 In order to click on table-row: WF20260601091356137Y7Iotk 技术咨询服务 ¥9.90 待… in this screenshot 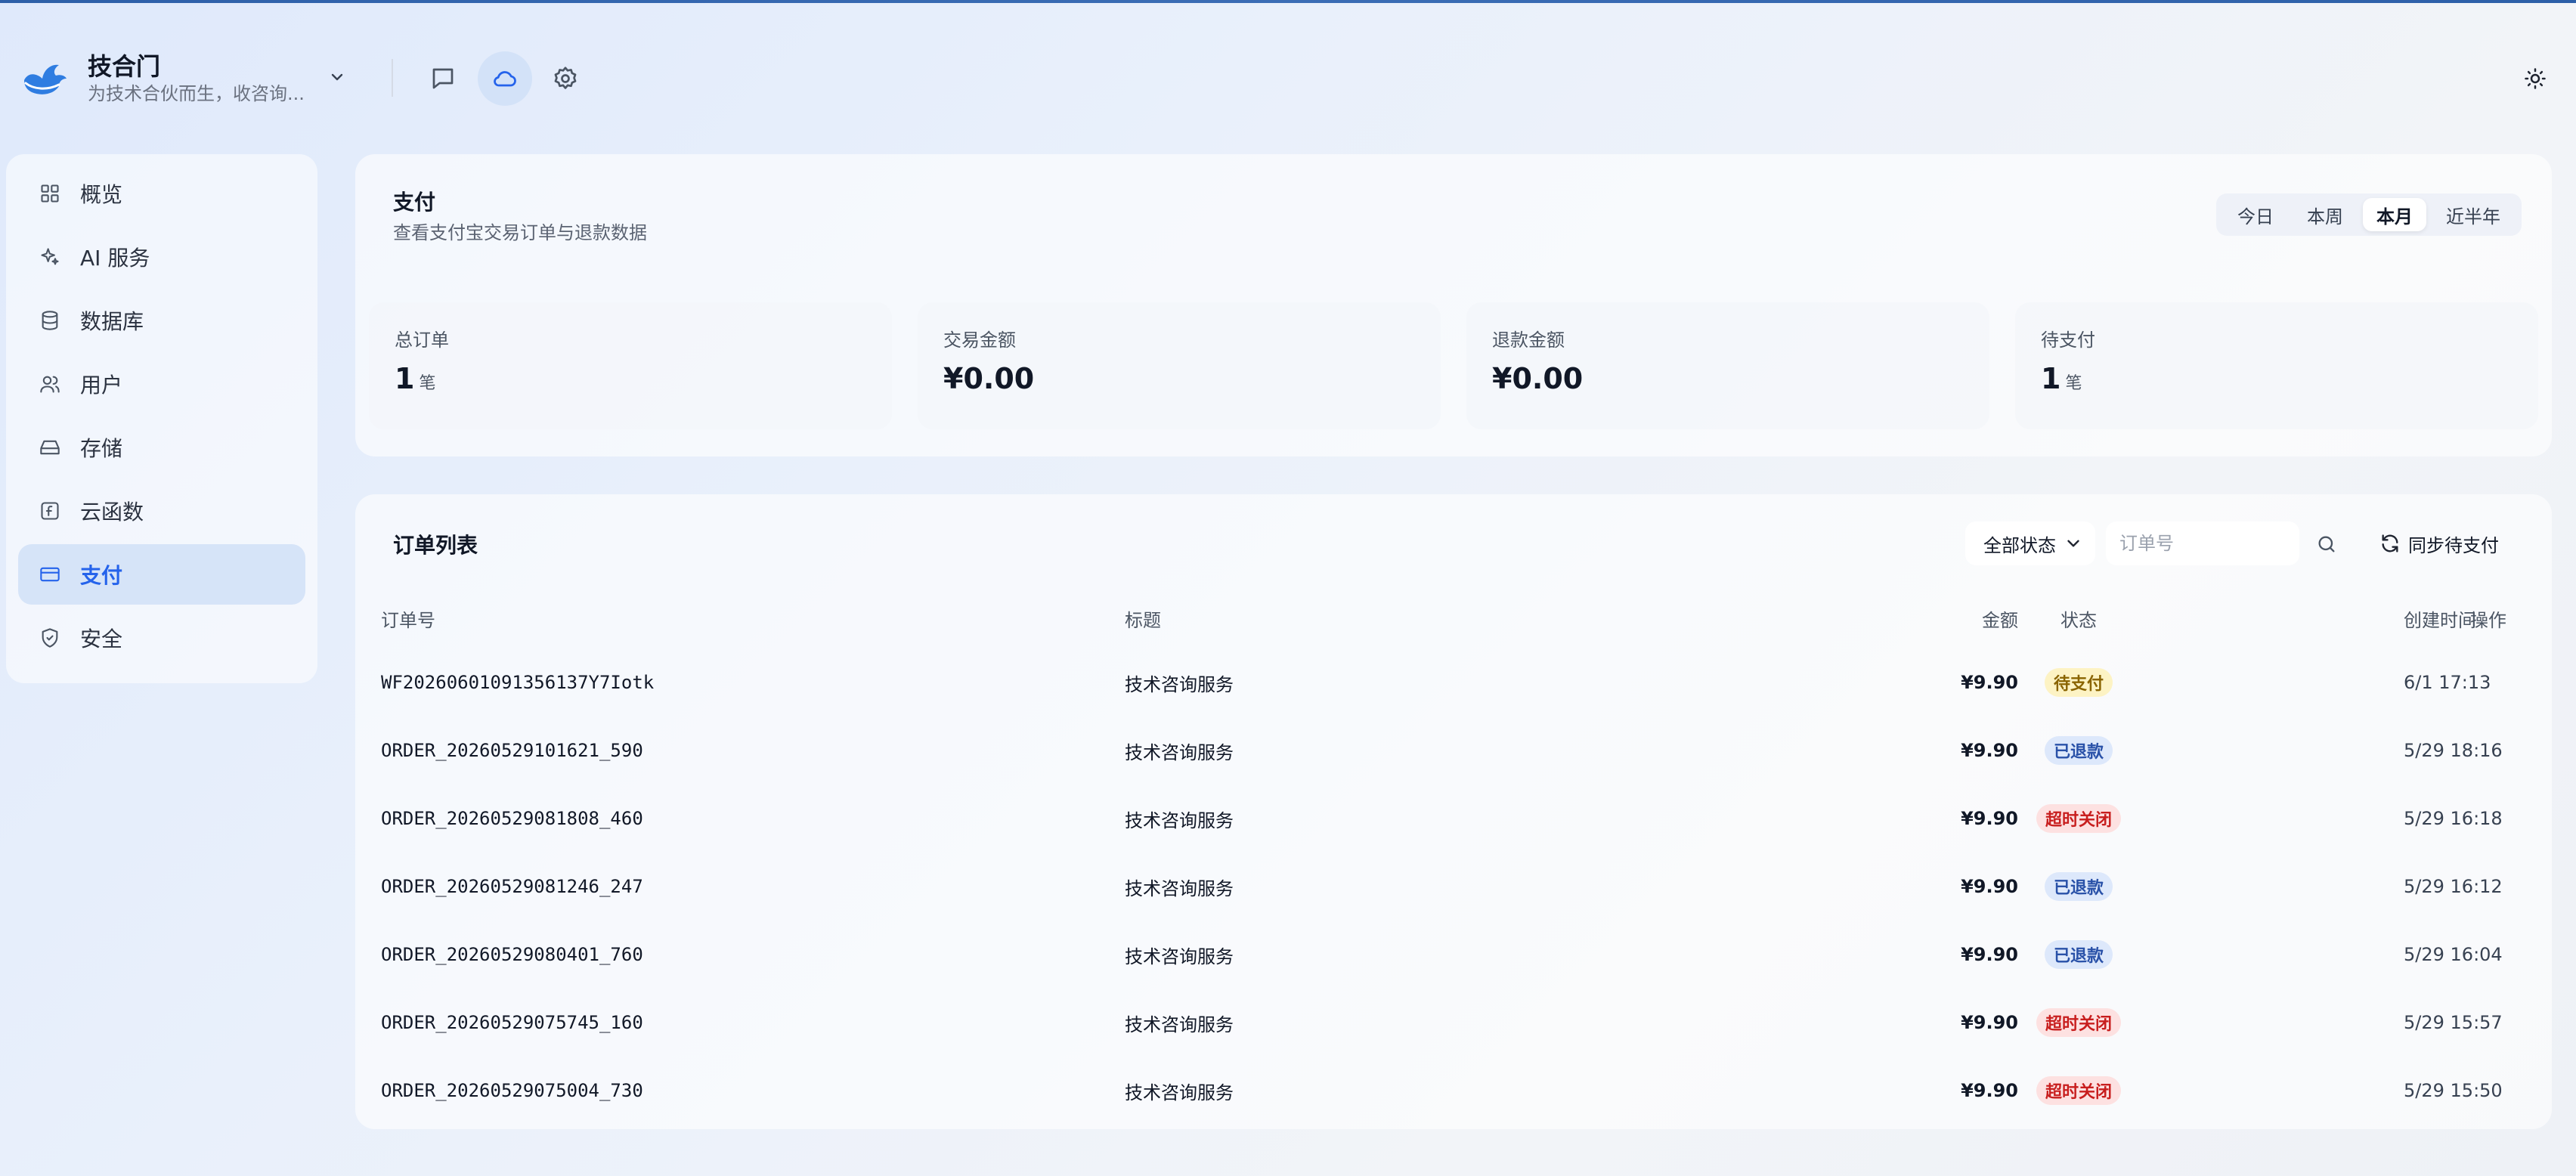, I will do `click(1453, 682)`.